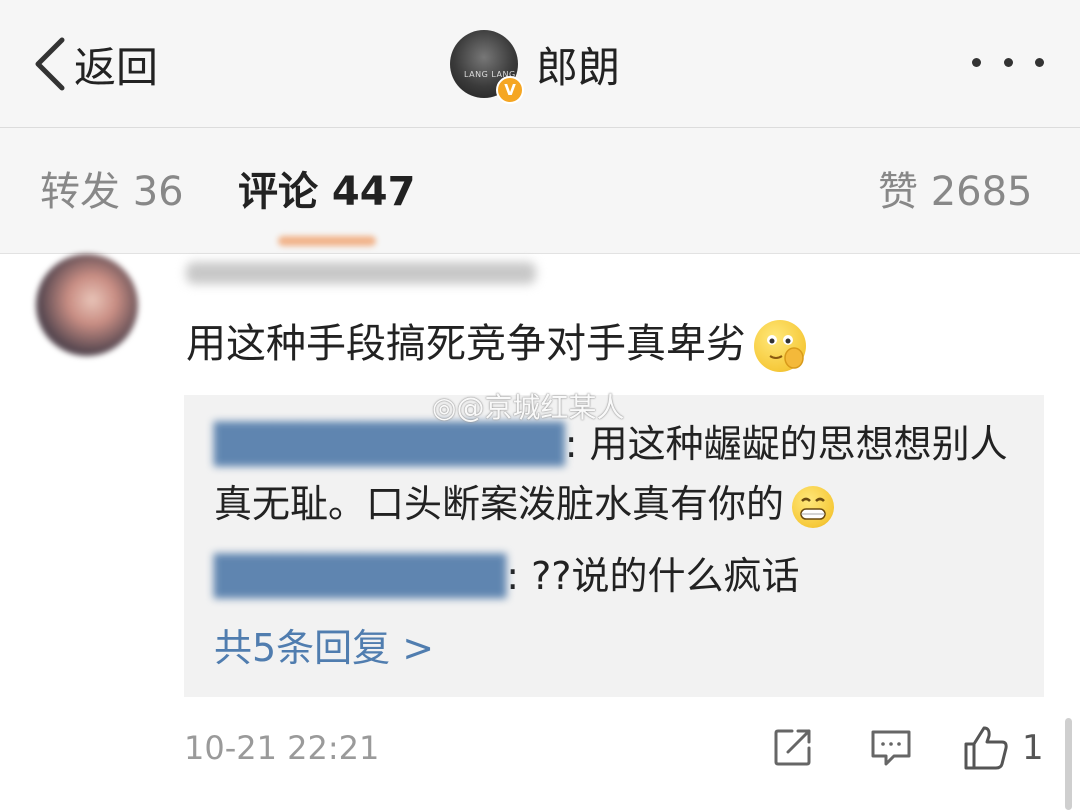  Describe the element at coordinates (282, 748) in the screenshot. I see `comment-timestamp: 10-21 22:21` at that location.